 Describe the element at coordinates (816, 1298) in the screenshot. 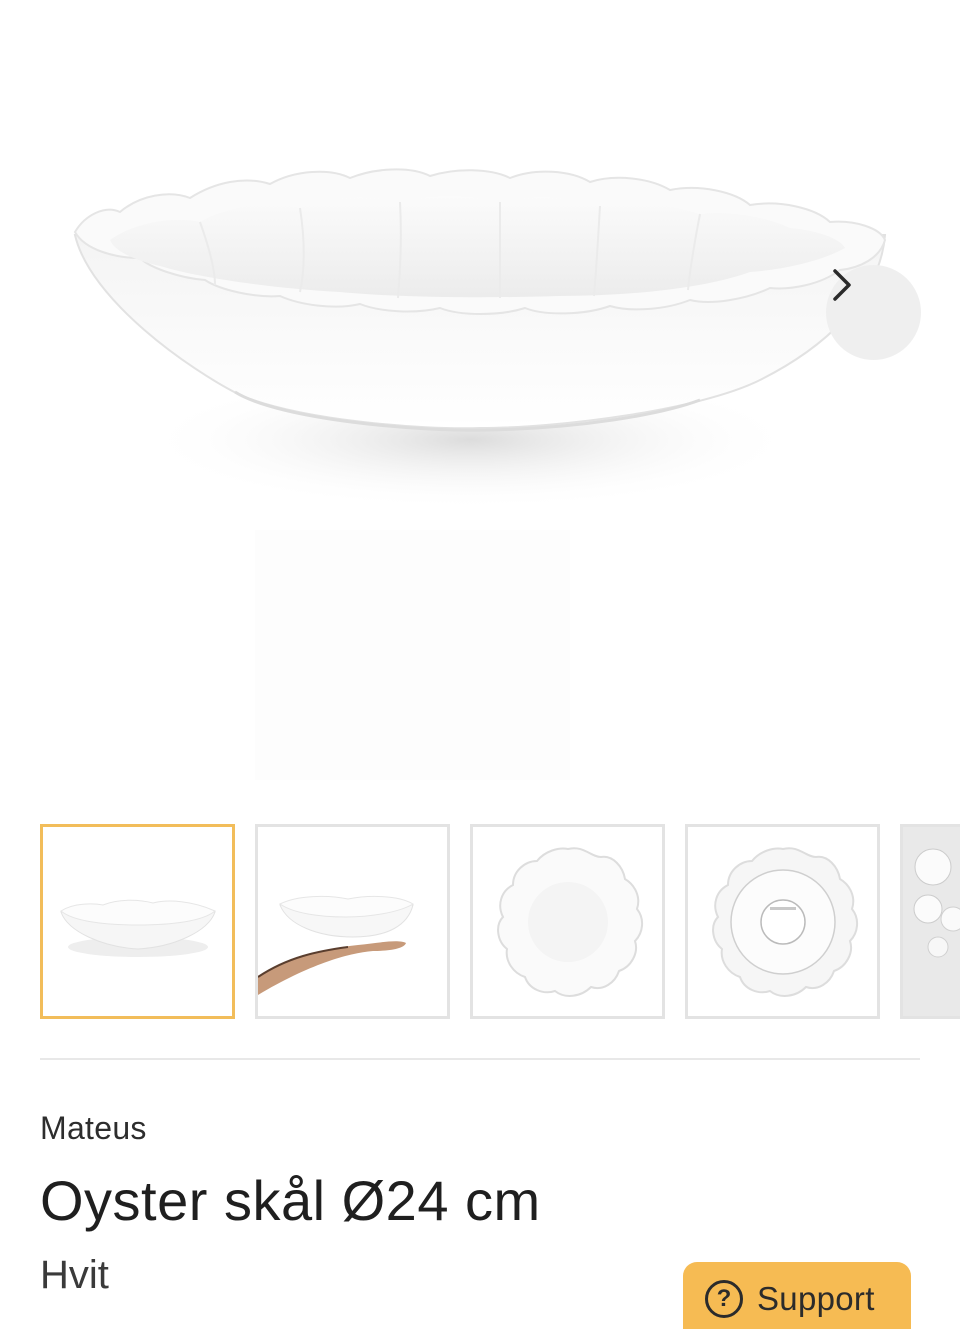

I see `support-label: Support` at that location.